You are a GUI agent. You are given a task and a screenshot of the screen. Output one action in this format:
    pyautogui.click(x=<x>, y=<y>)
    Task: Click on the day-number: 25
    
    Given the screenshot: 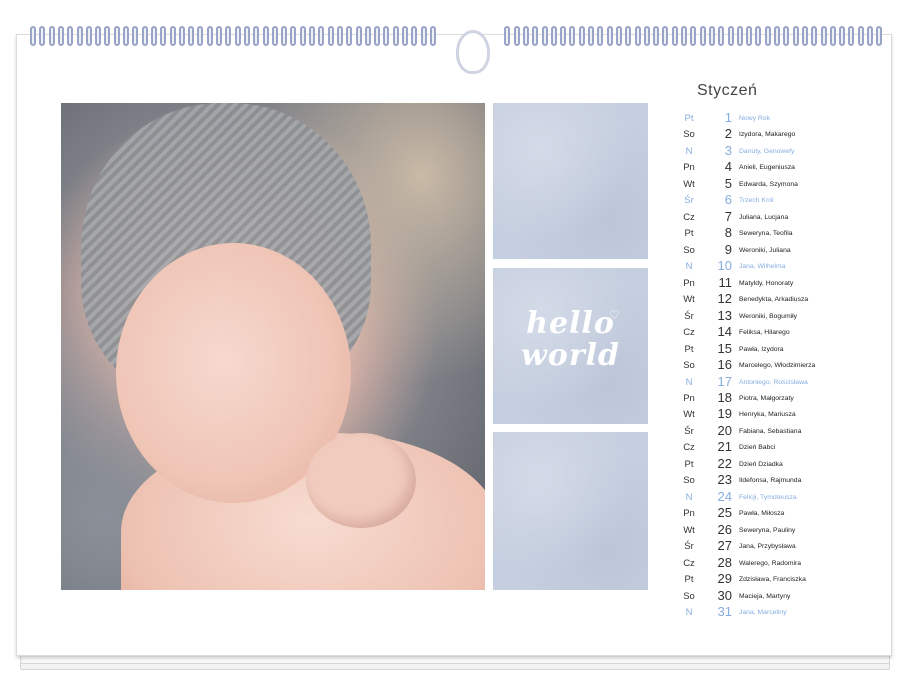 What is the action you would take?
    pyautogui.click(x=724, y=513)
    